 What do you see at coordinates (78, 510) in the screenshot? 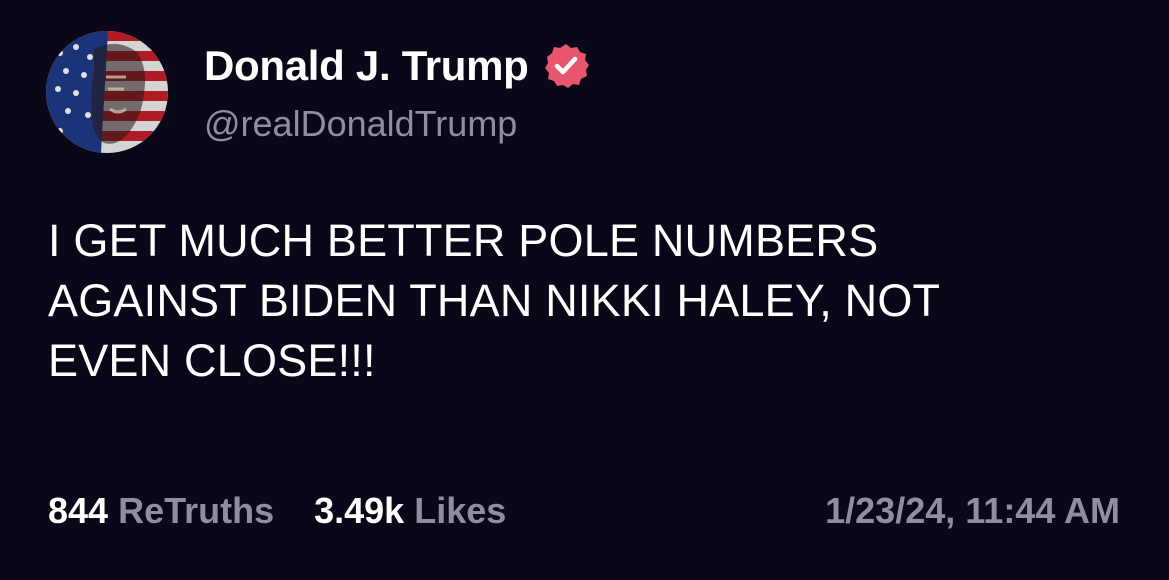
I see `retruths-count: 844` at bounding box center [78, 510].